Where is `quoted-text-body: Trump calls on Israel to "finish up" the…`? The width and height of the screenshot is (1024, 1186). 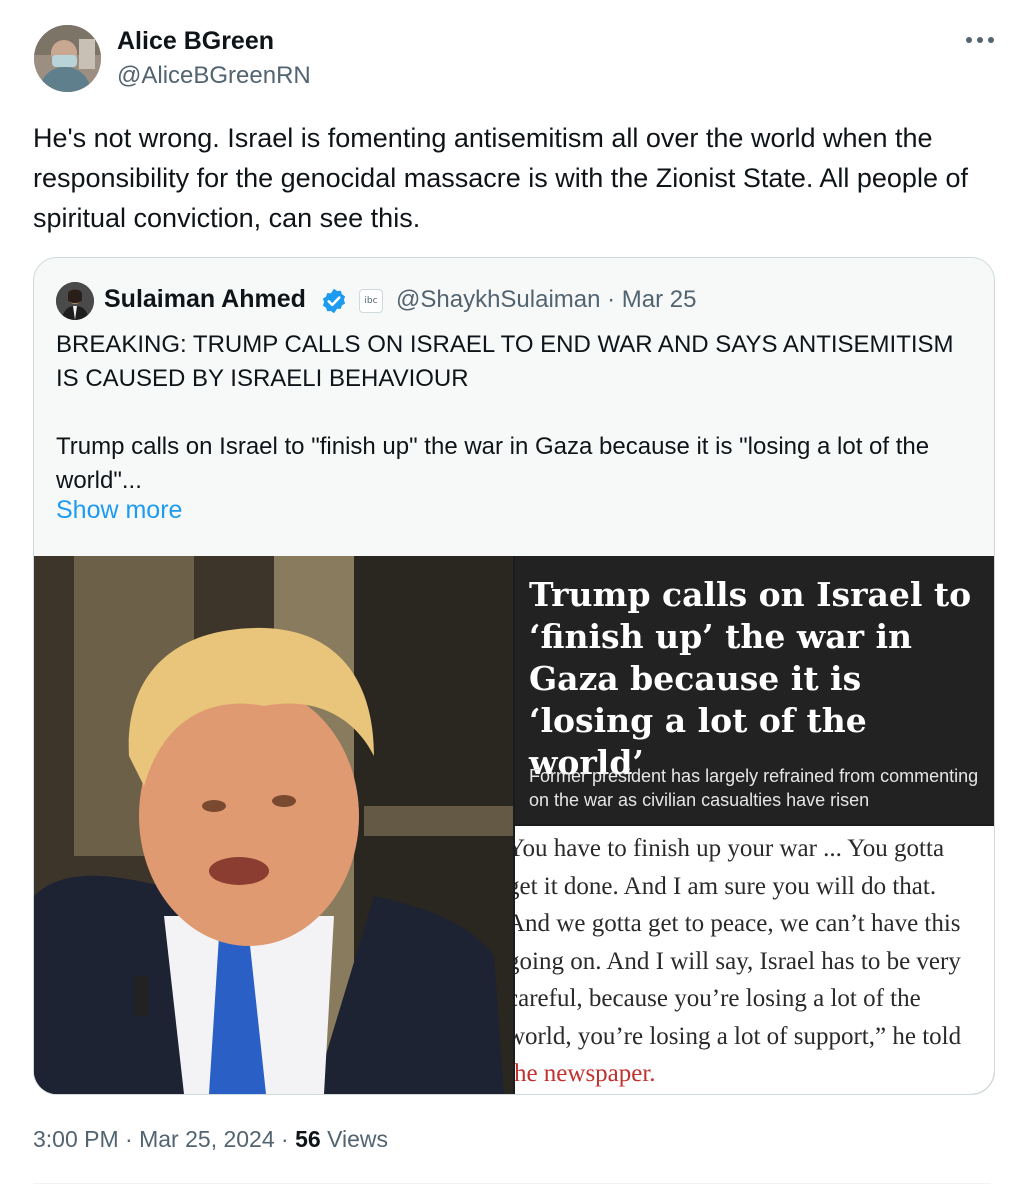
quoted-text-body: Trump calls on Israel to "finish up" the… is located at coordinates (493, 463).